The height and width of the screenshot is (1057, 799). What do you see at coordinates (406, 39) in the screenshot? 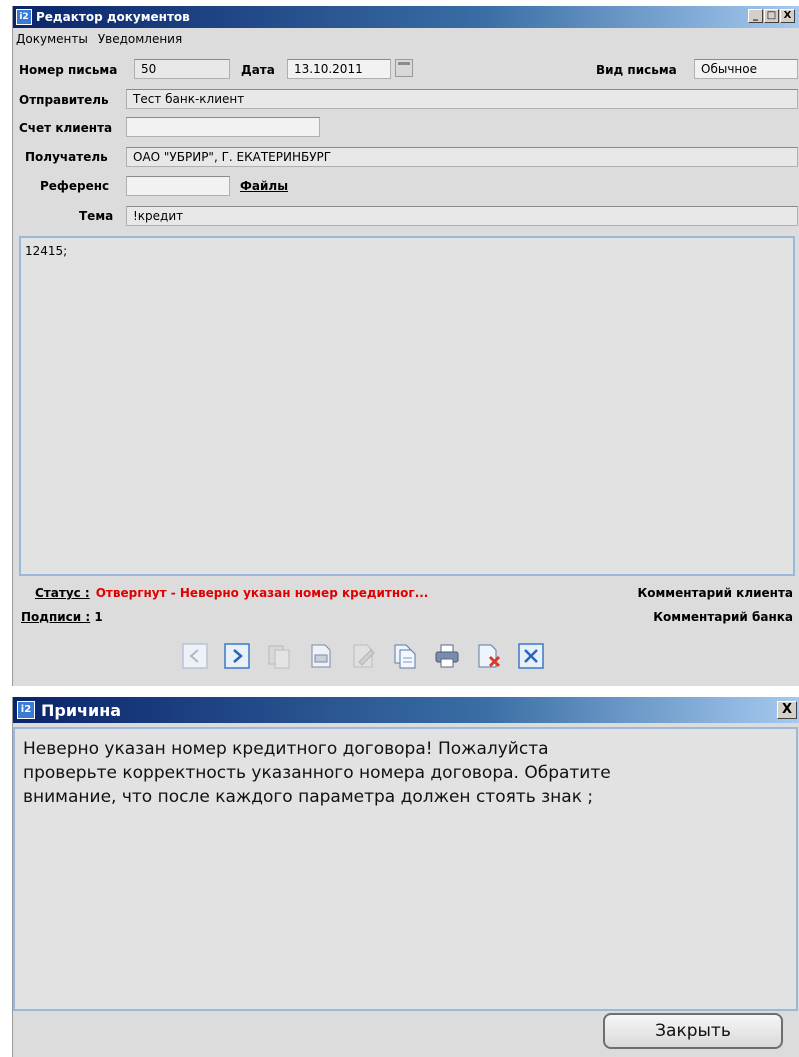
I see `menubar: Документы Уведомления` at bounding box center [406, 39].